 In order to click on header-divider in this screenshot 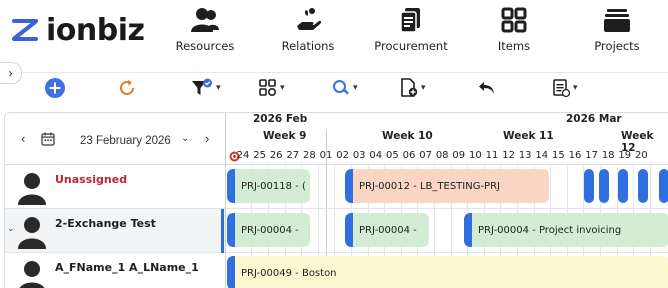, I will do `click(345, 72)`.